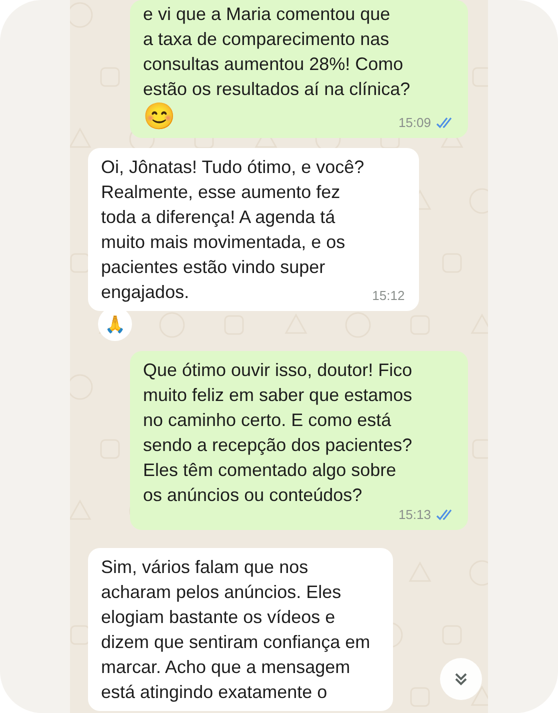 This screenshot has height=713, width=558. What do you see at coordinates (232, 230) in the screenshot?
I see `message-text: Oi, Jônatas! Tudo ótimo, e você? Realmente, esse aumento fez toda a diferença! A agenda tá muito mais movimentada, e os pacientes estão vindo super engajados.` at bounding box center [232, 230].